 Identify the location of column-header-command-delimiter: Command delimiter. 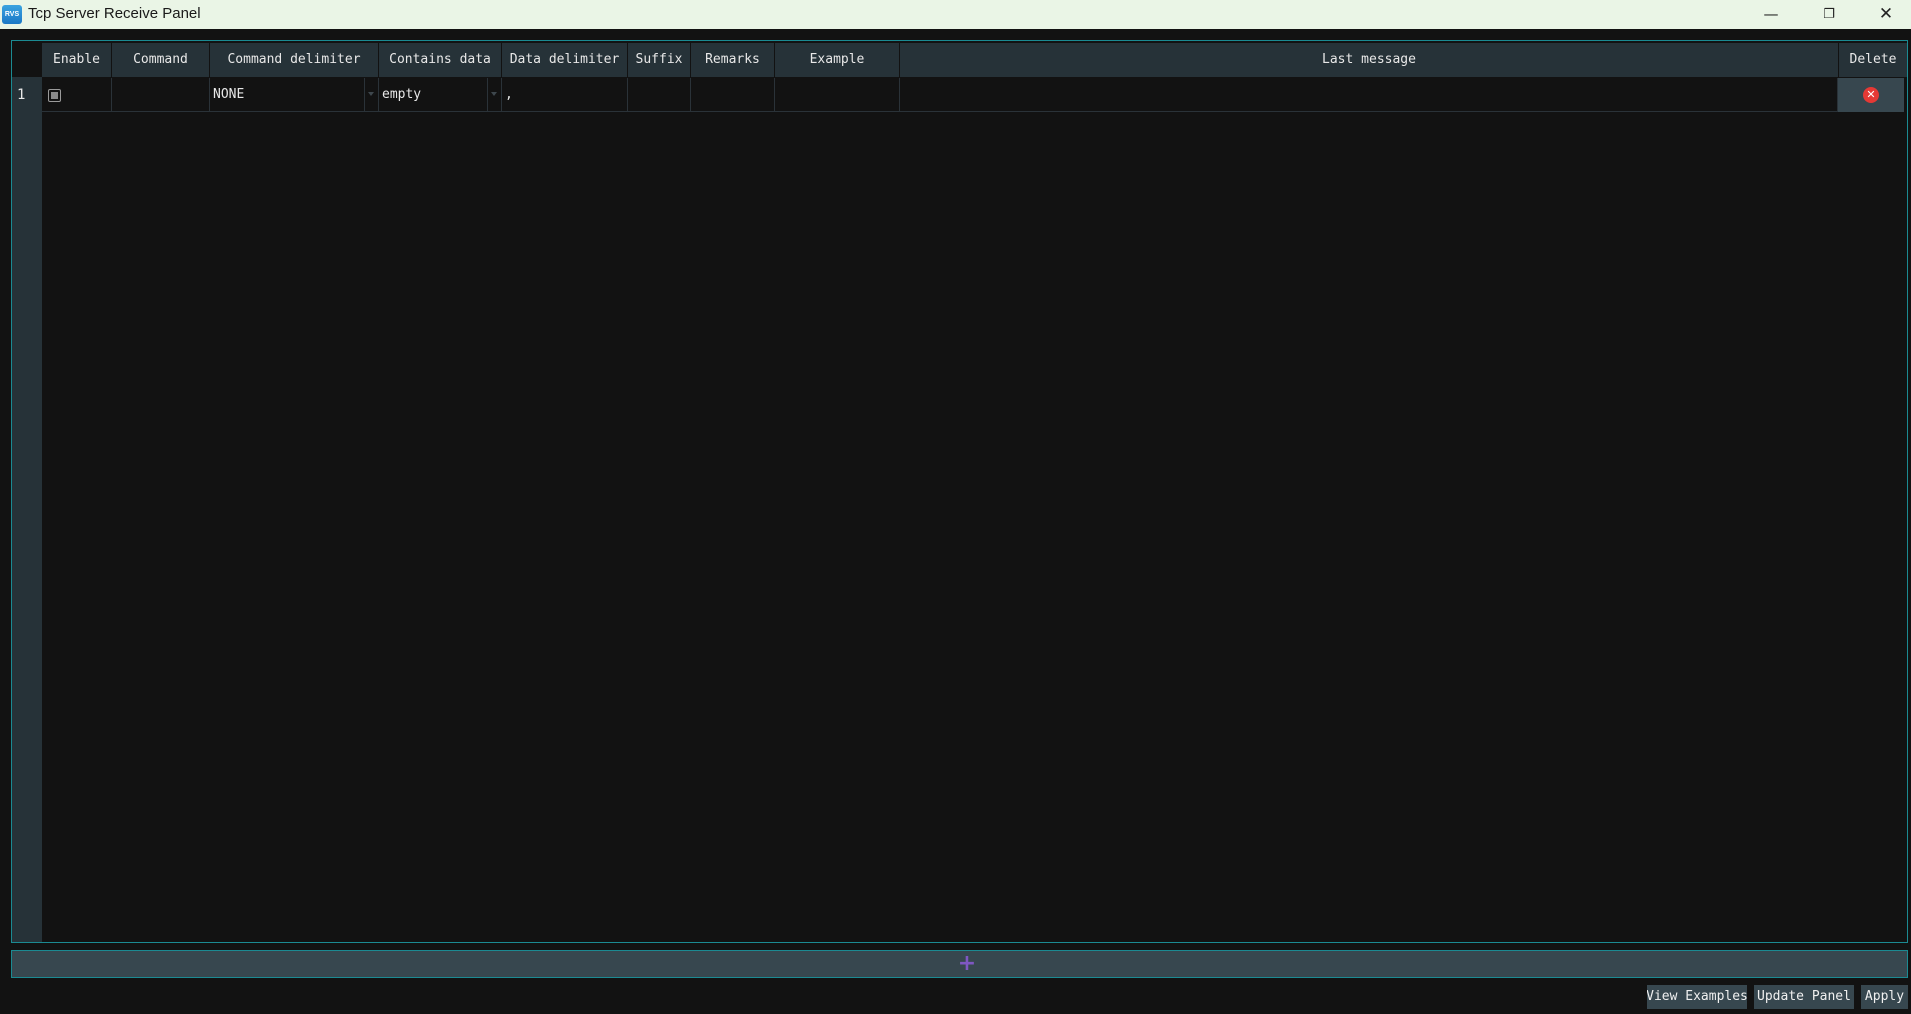
(294, 60).